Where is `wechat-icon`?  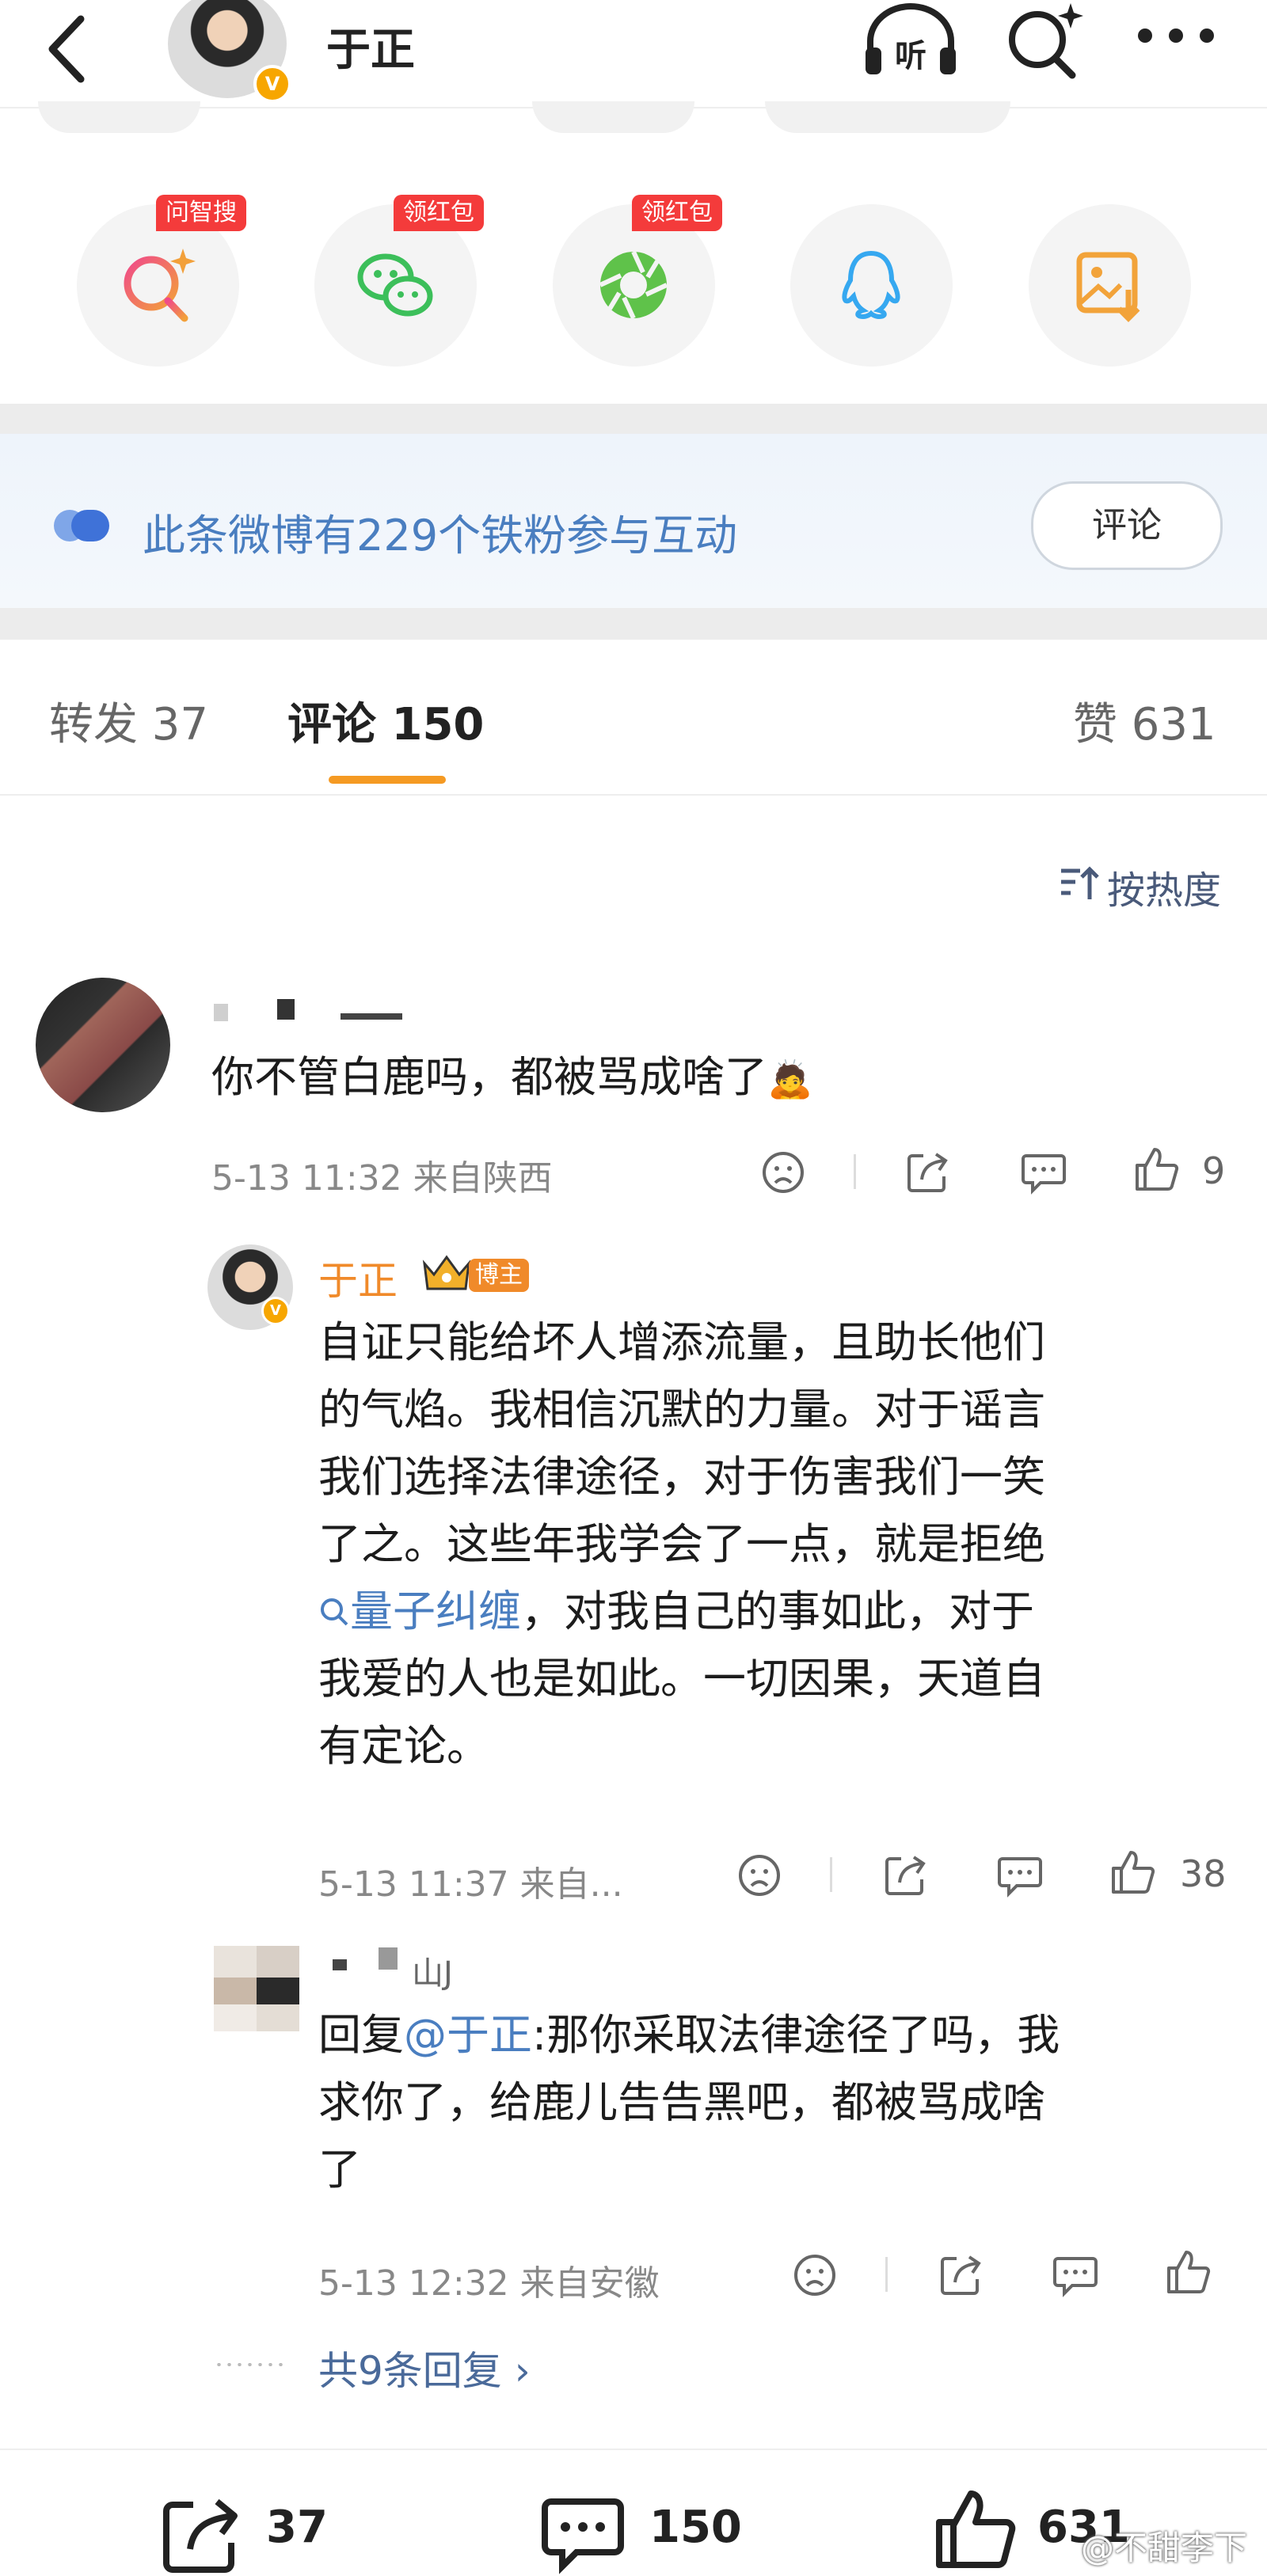
wechat-icon is located at coordinates (395, 285).